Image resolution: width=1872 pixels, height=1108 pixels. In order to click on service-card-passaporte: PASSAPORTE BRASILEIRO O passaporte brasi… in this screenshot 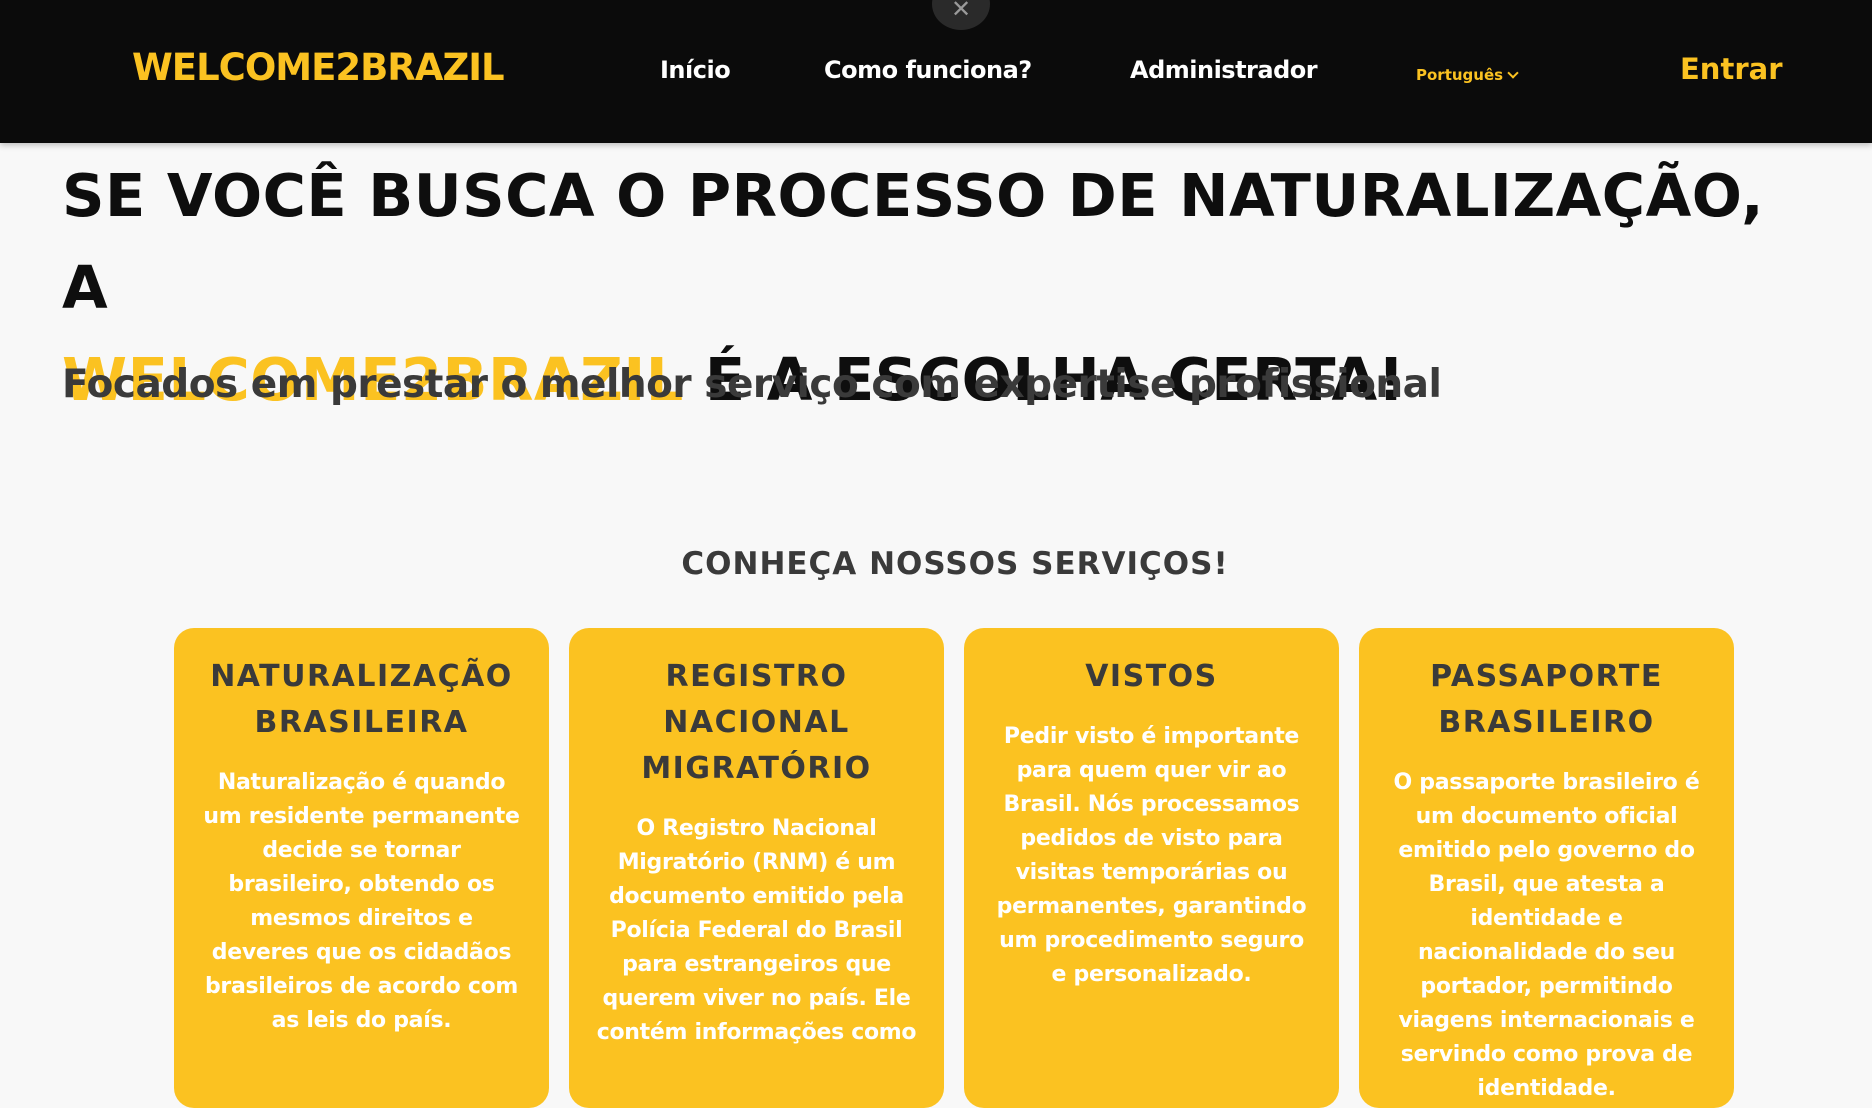, I will do `click(1546, 868)`.